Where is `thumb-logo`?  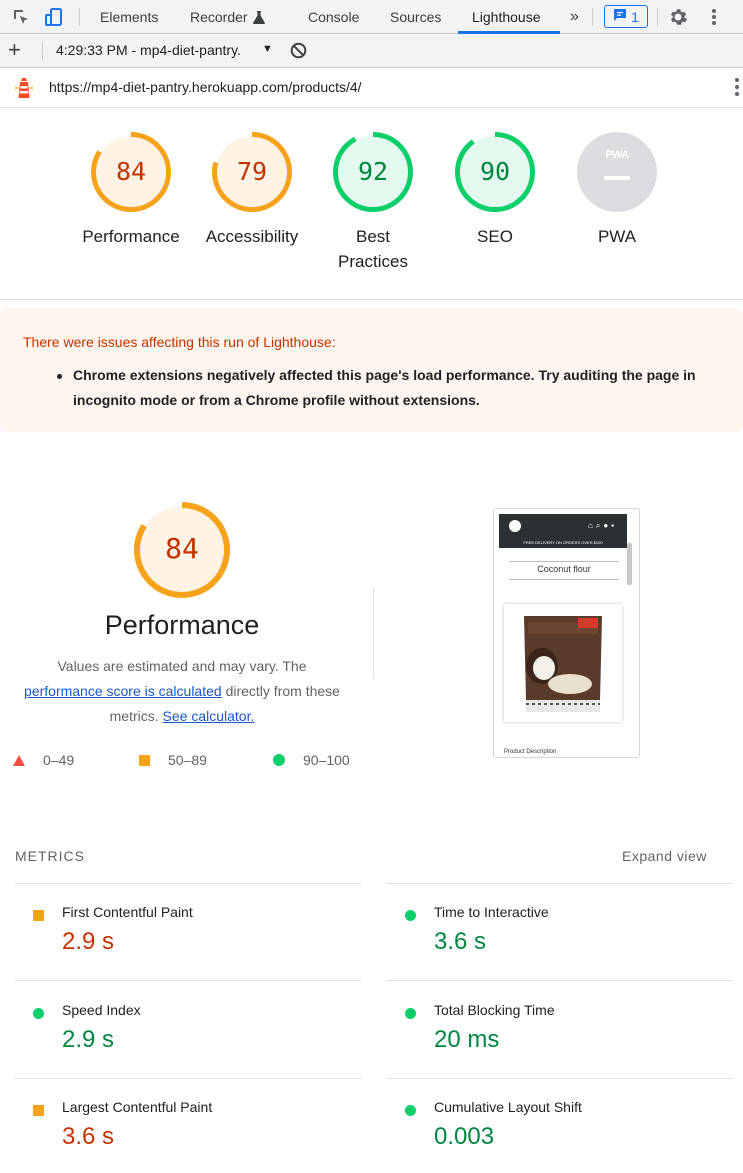 thumb-logo is located at coordinates (515, 526).